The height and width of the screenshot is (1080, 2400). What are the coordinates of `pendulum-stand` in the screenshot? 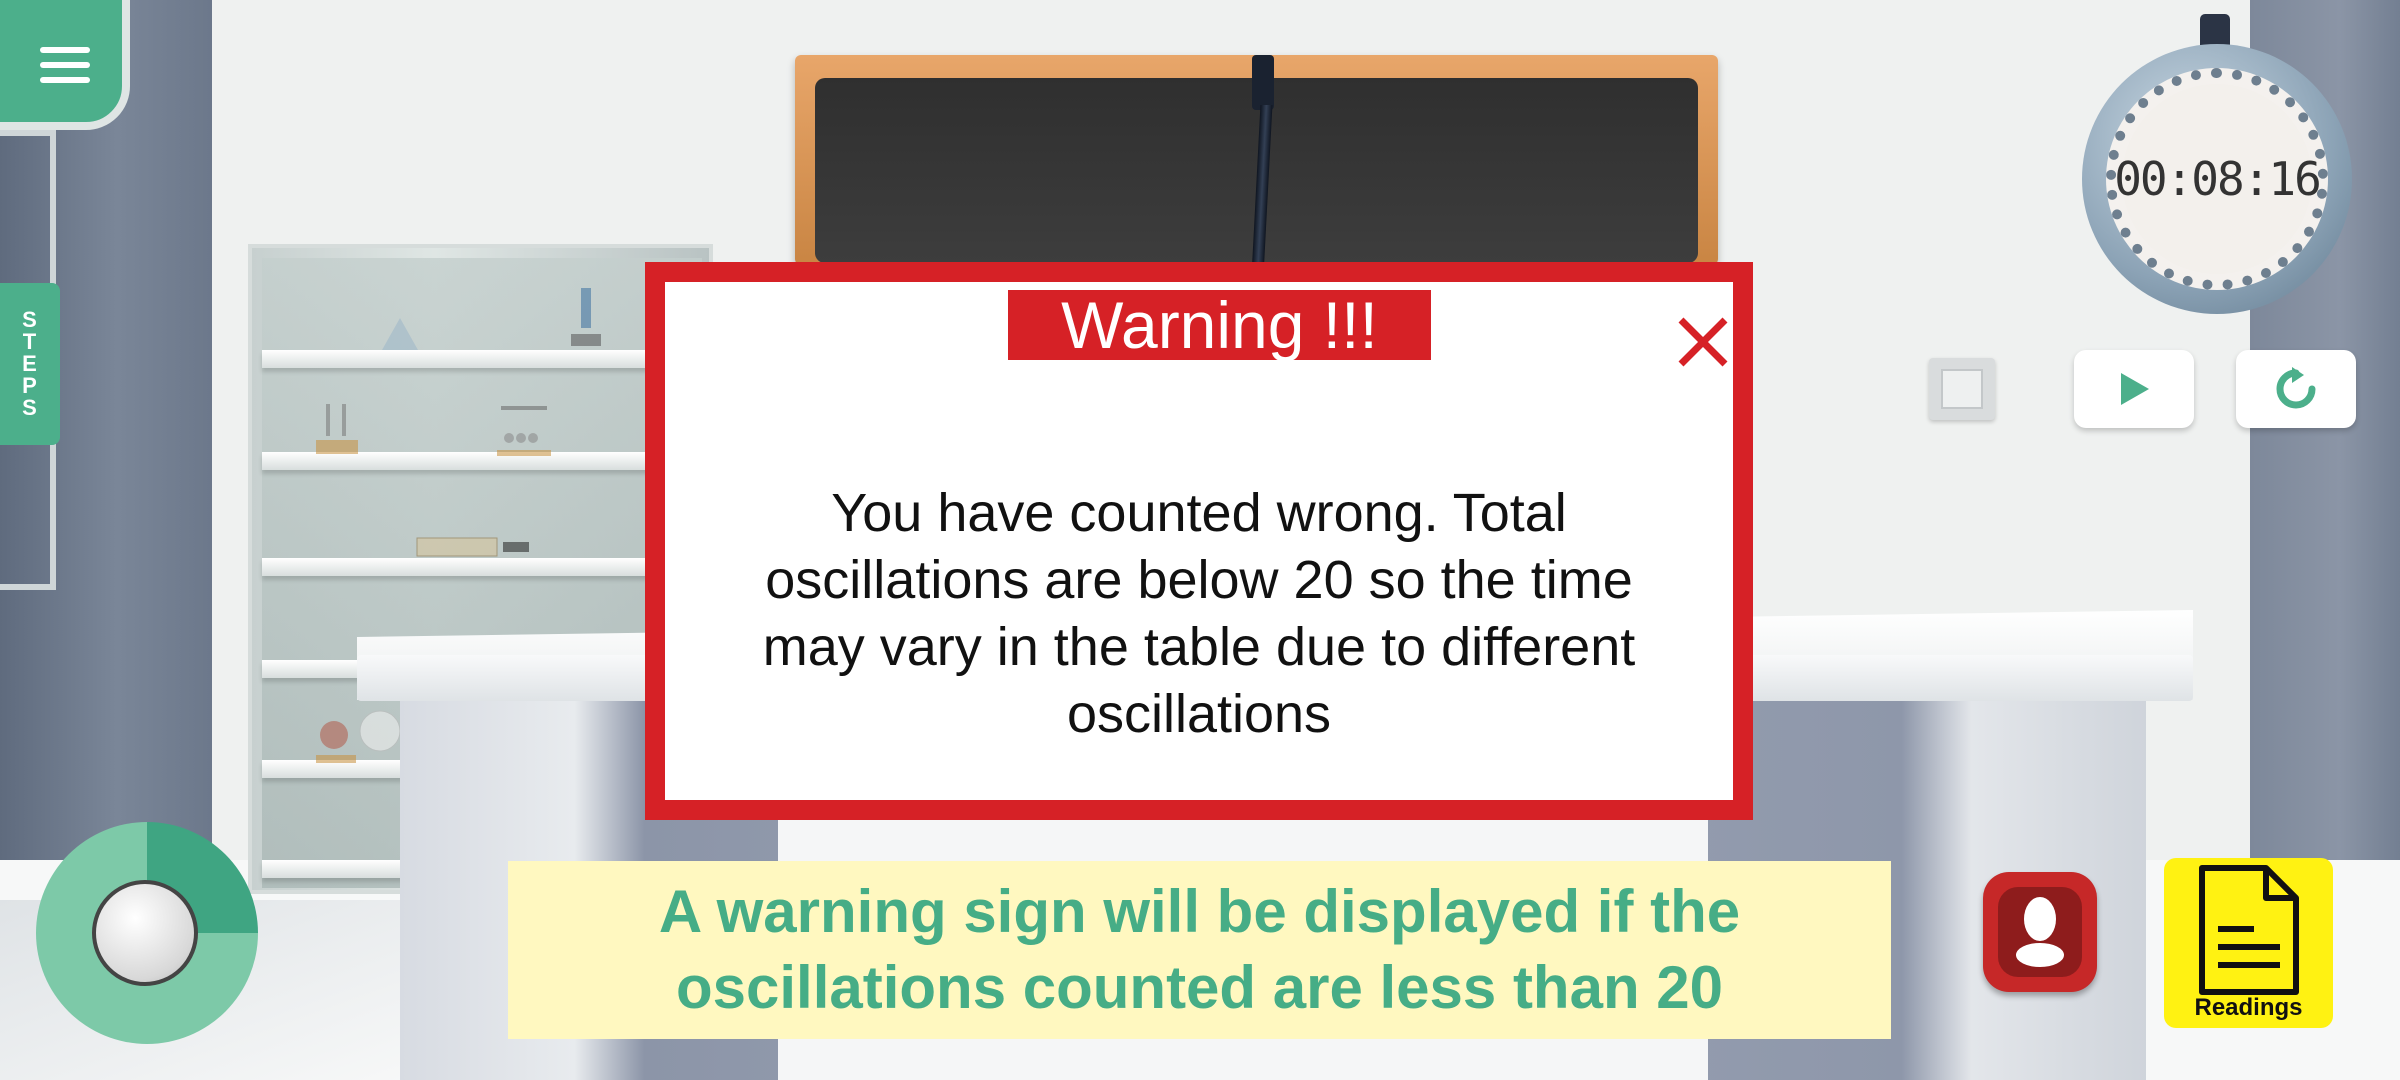 It's located at (1262, 165).